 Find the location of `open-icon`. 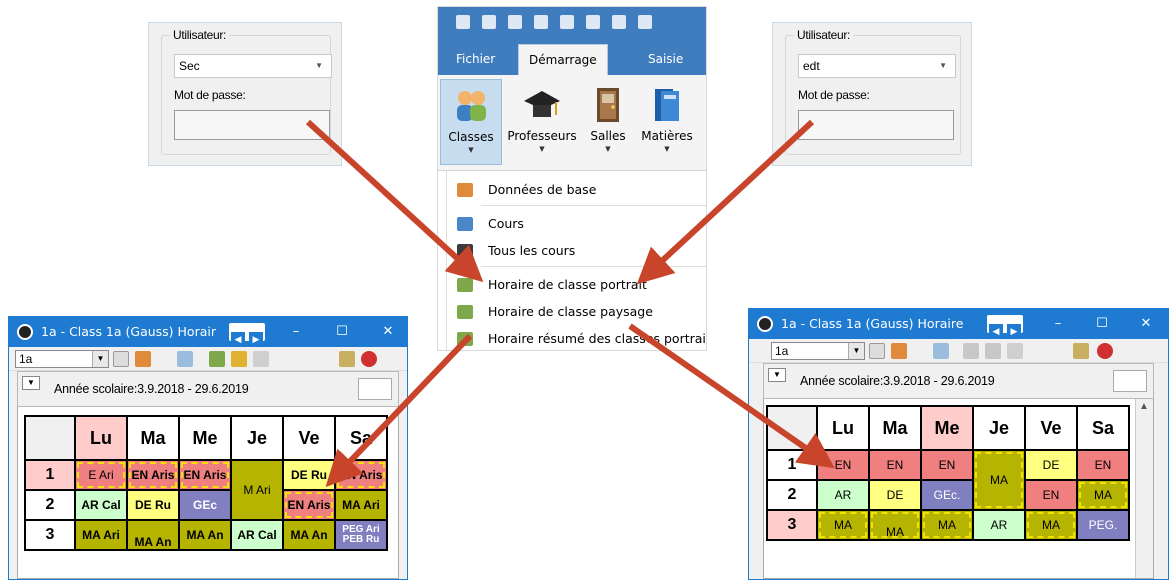

open-icon is located at coordinates (463, 22).